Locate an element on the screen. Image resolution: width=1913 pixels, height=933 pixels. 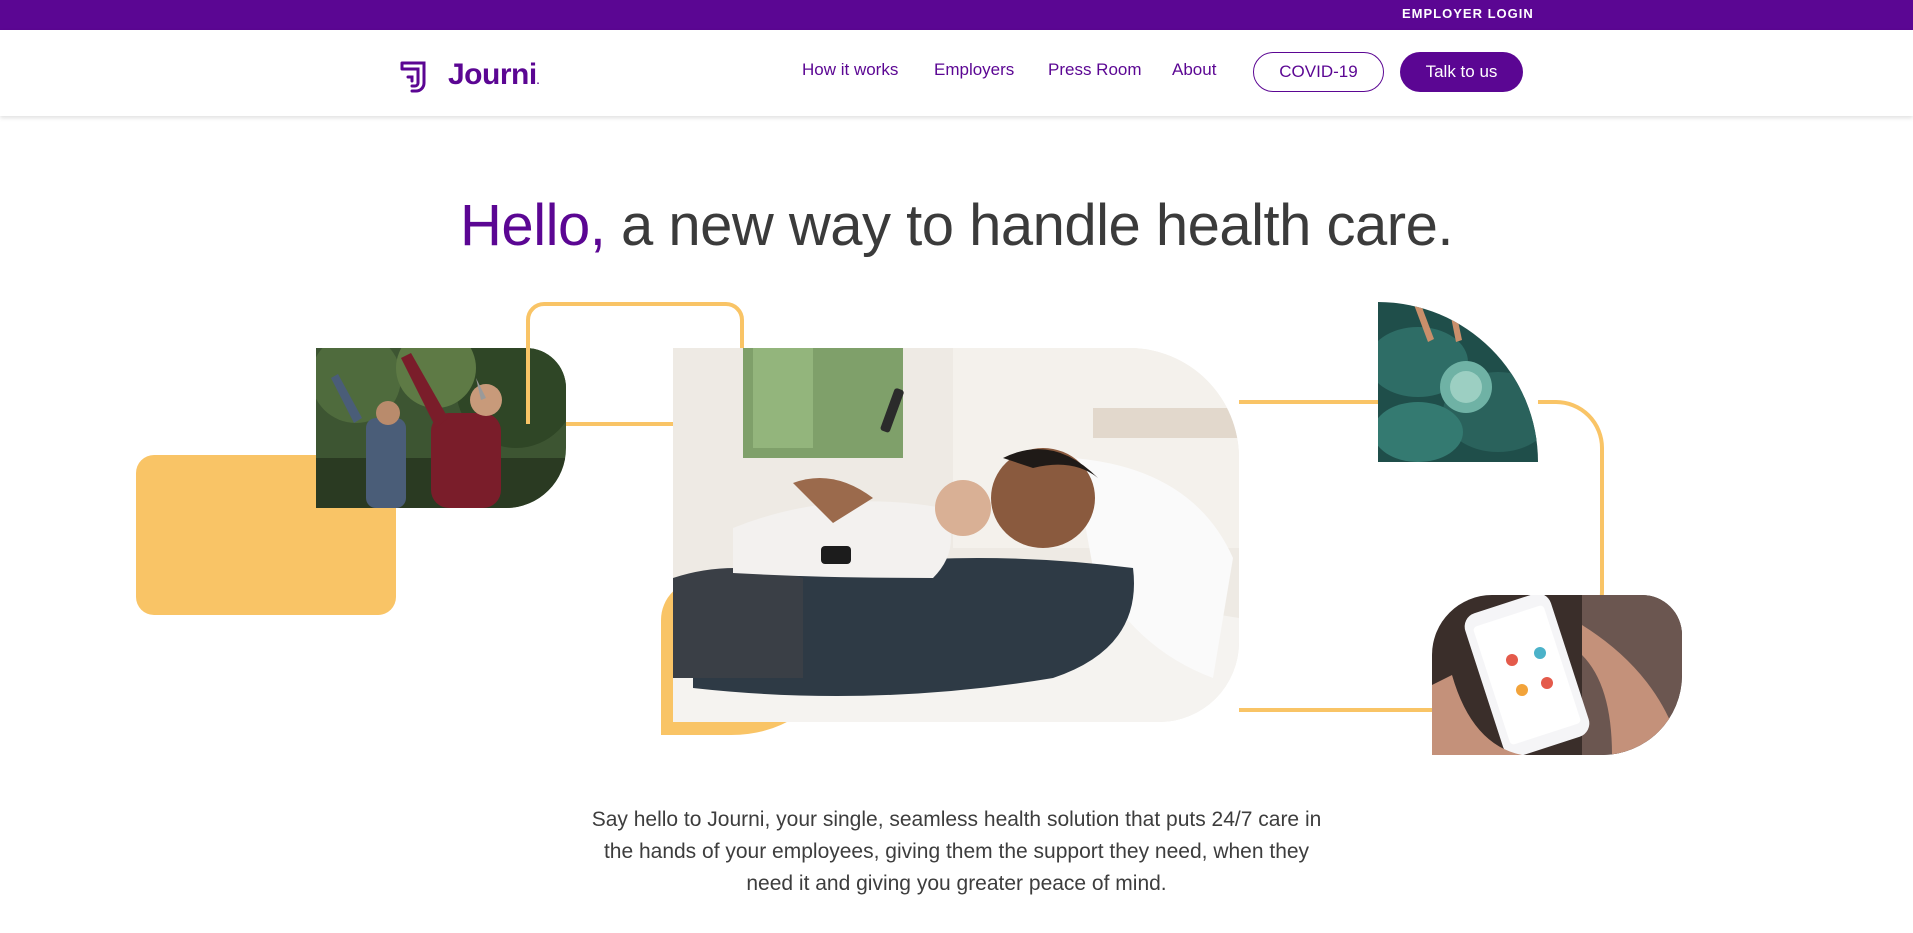
covid-19-button: COVID-19 is located at coordinates (1318, 72).